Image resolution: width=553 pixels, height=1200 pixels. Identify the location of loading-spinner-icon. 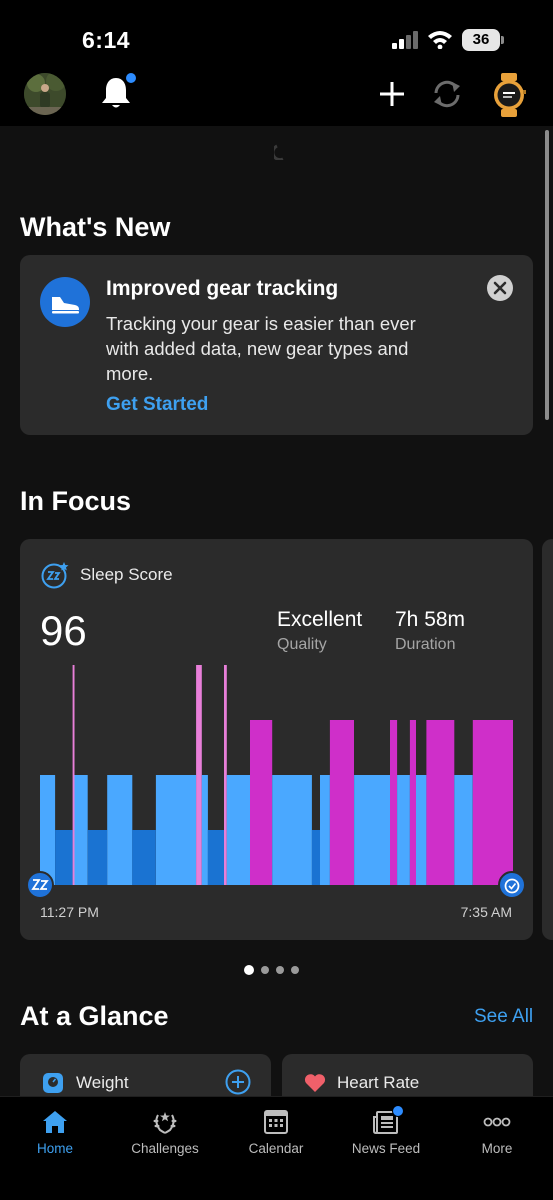
(279, 152).